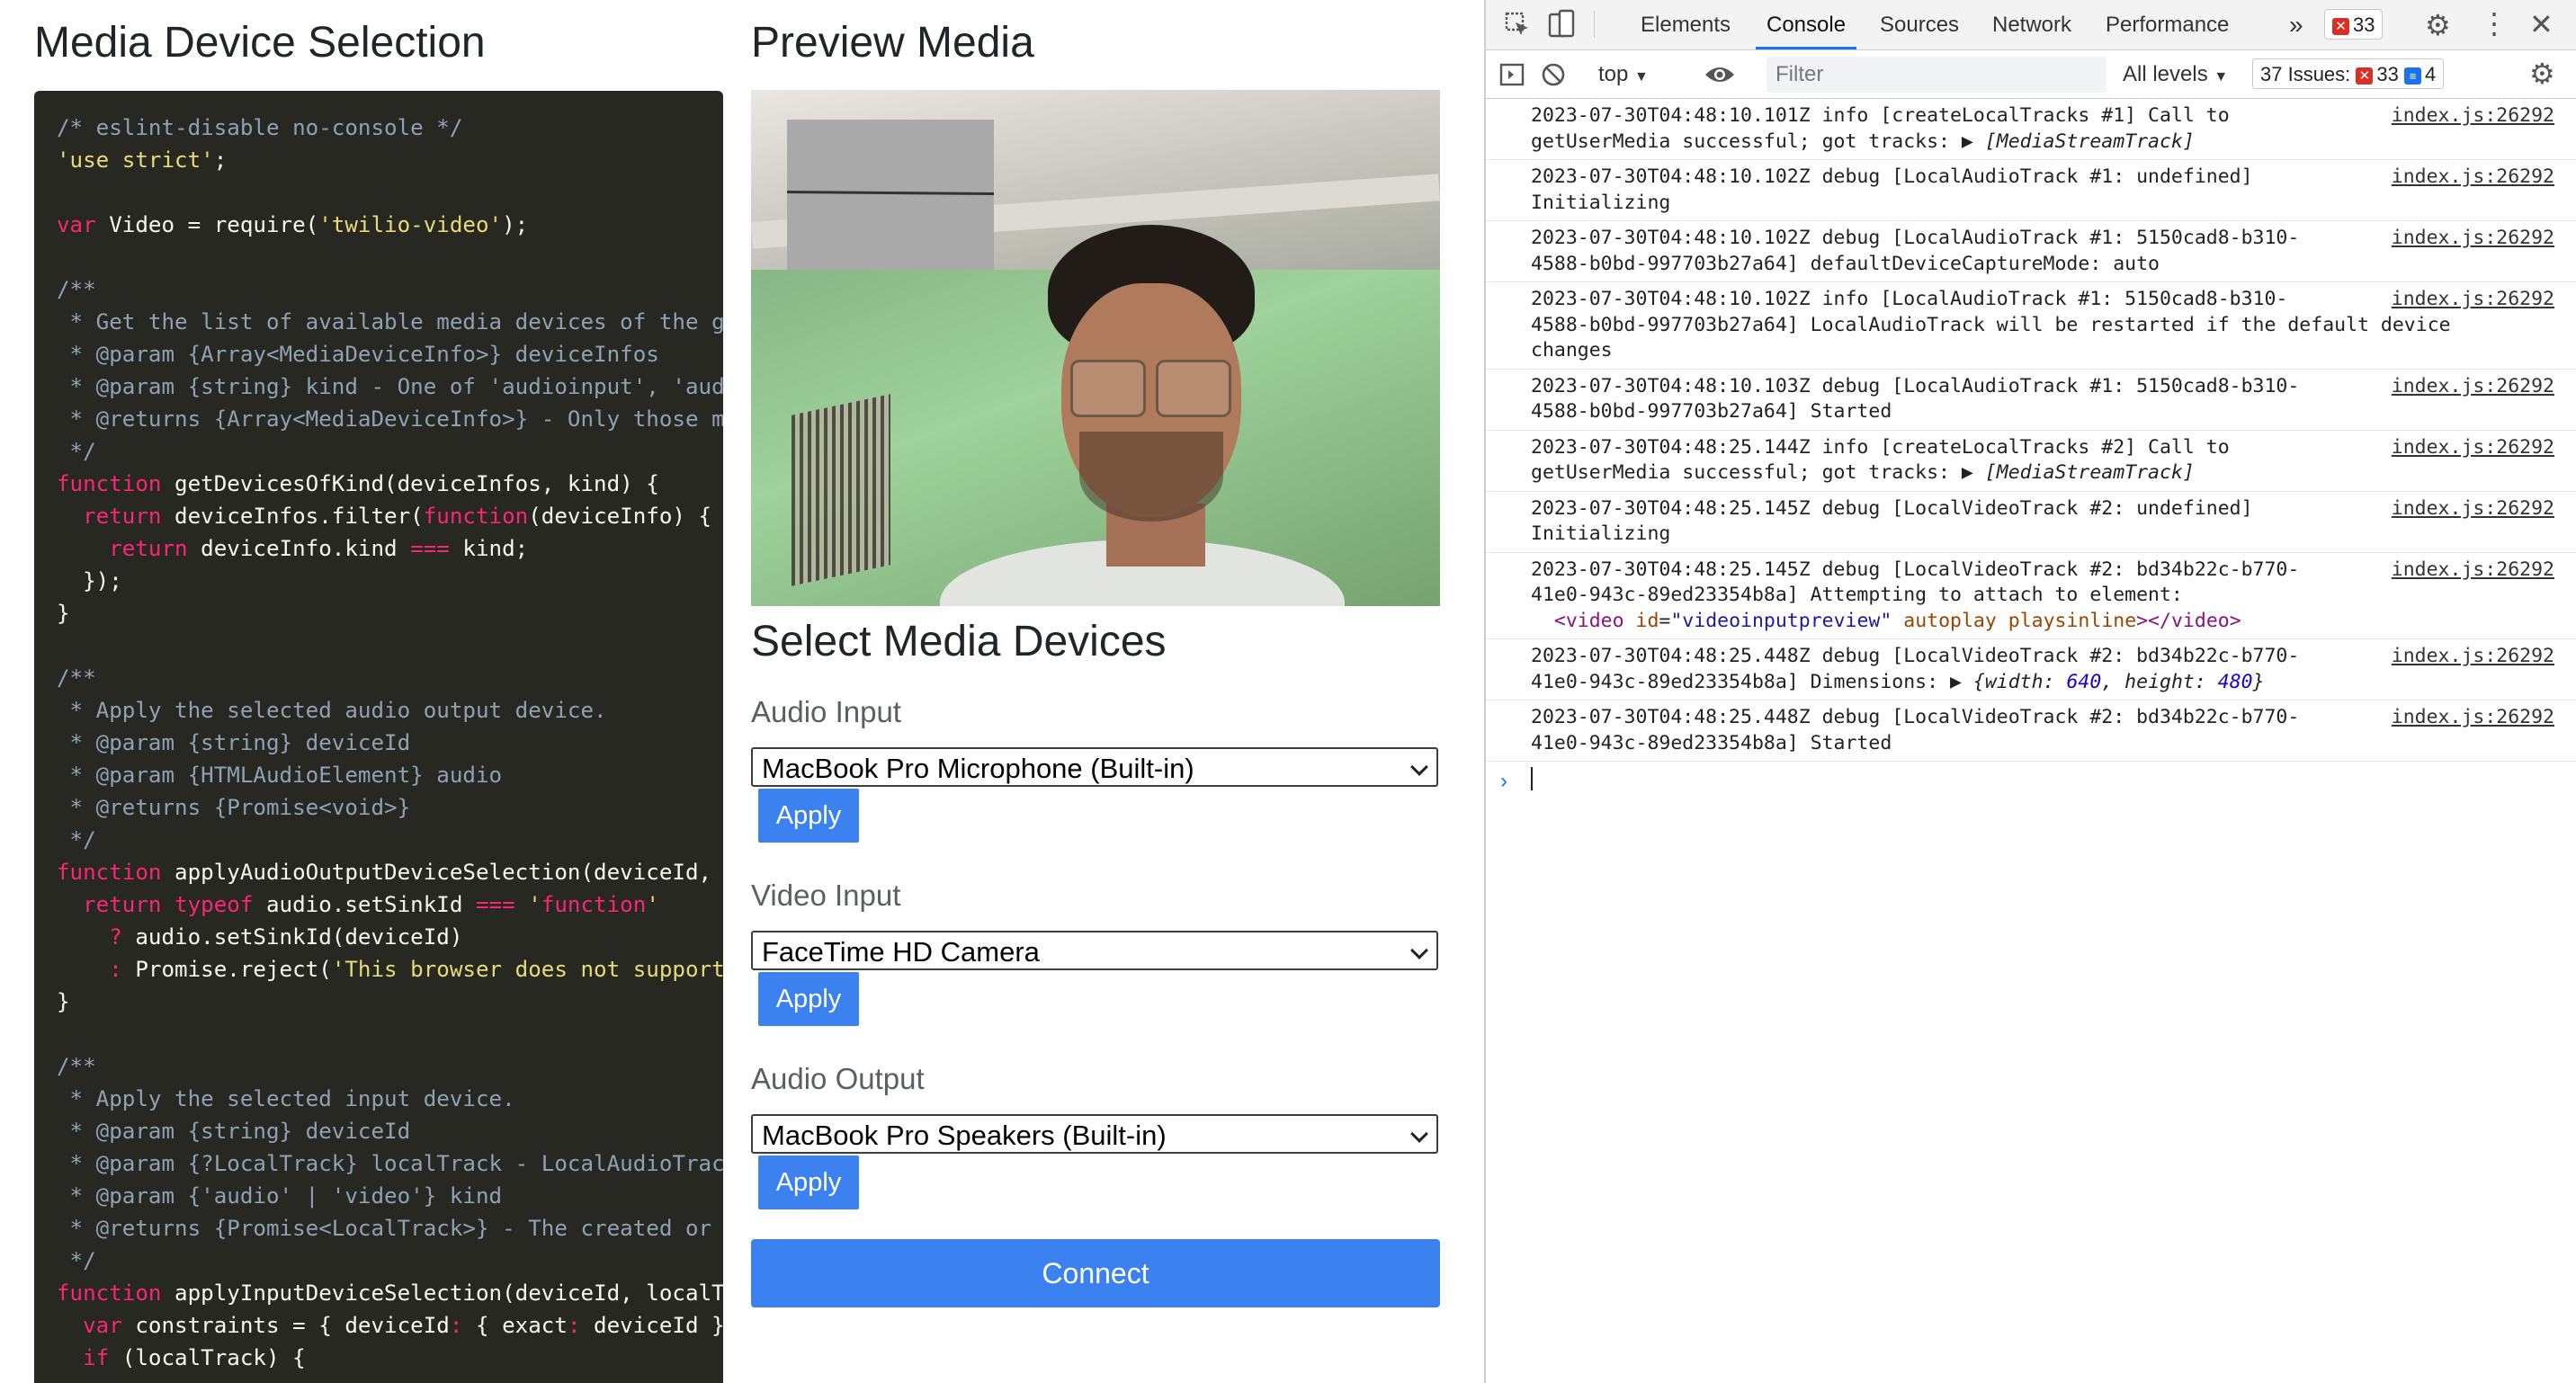  Describe the element at coordinates (838, 1078) in the screenshot. I see `audio-output-label: Audio Output` at that location.